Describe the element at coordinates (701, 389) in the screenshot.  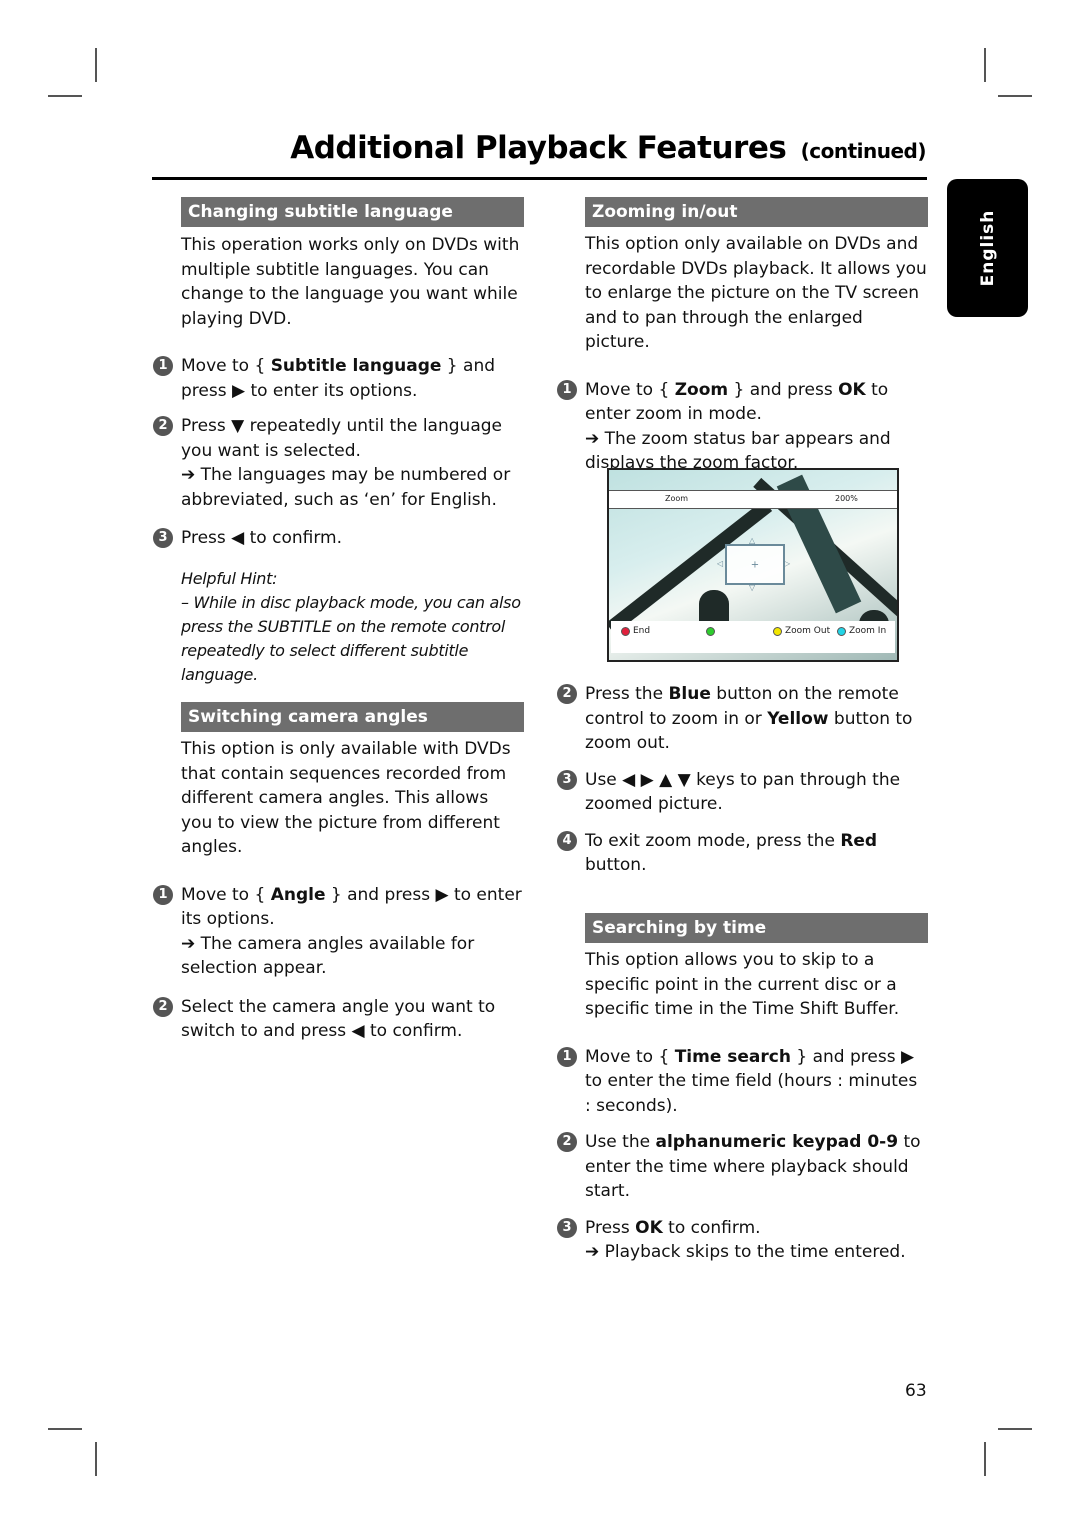
I see `menu-option: Zoom` at that location.